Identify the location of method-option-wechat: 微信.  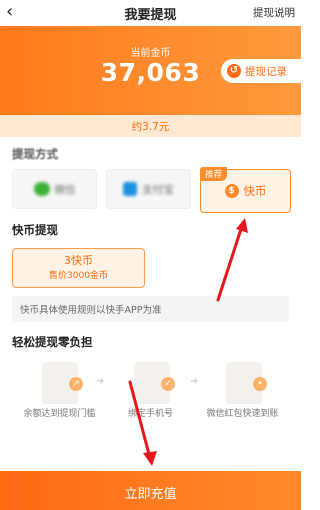
(54, 189).